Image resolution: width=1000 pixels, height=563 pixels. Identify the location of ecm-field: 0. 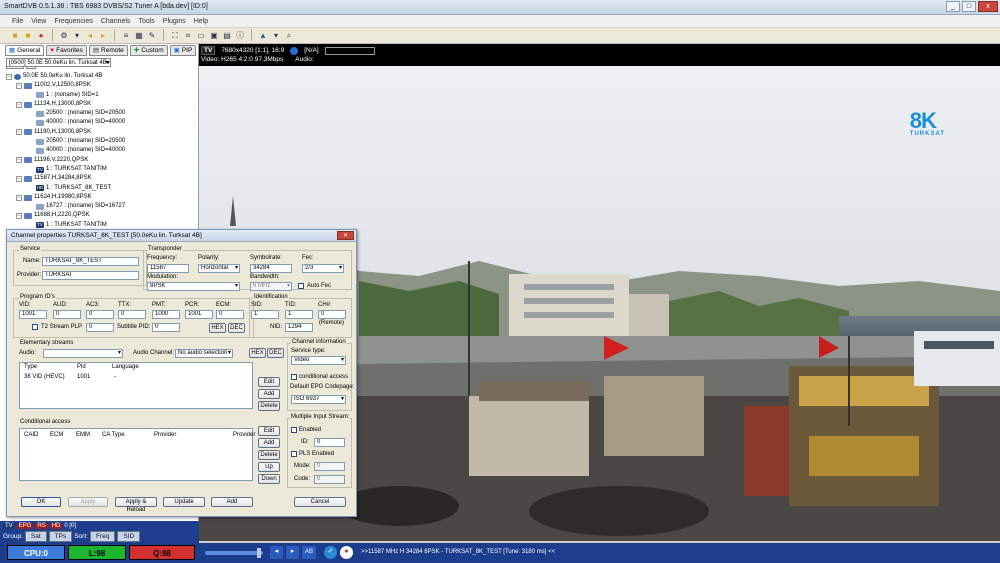
(230, 314).